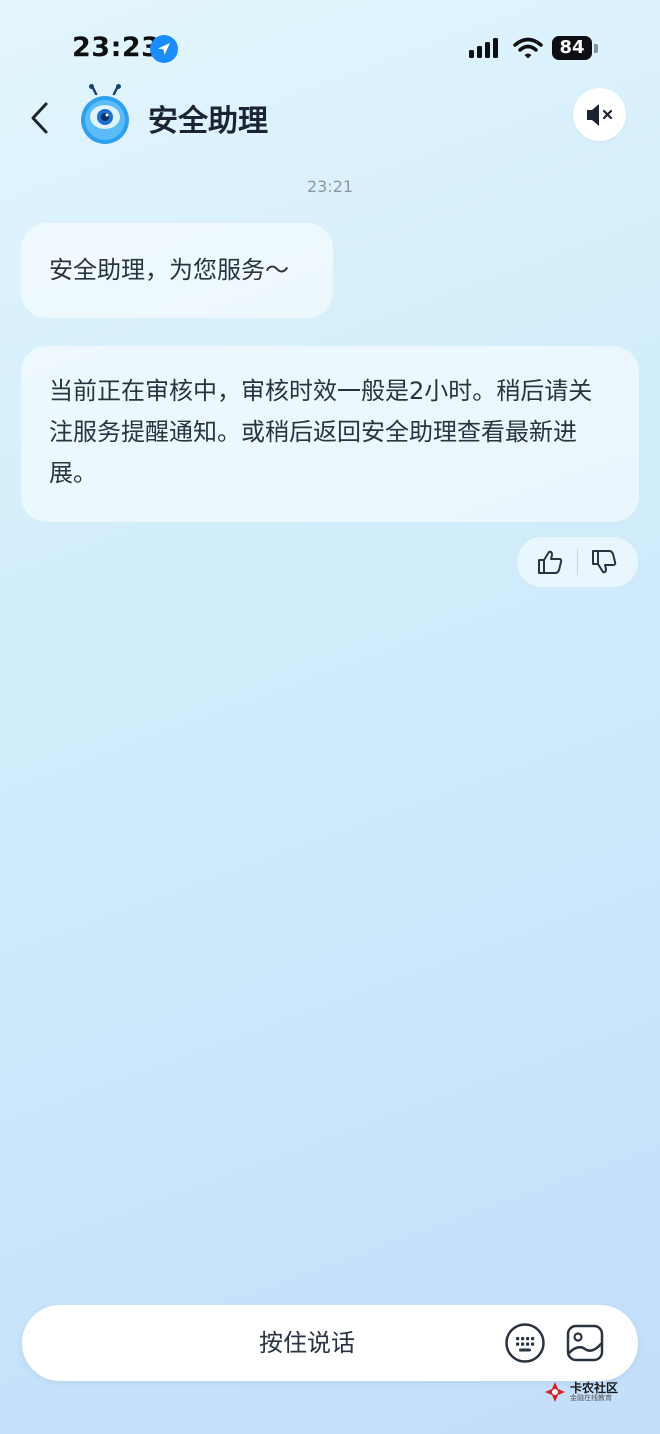 The image size is (660, 1434). I want to click on feedback-divider, so click(577, 562).